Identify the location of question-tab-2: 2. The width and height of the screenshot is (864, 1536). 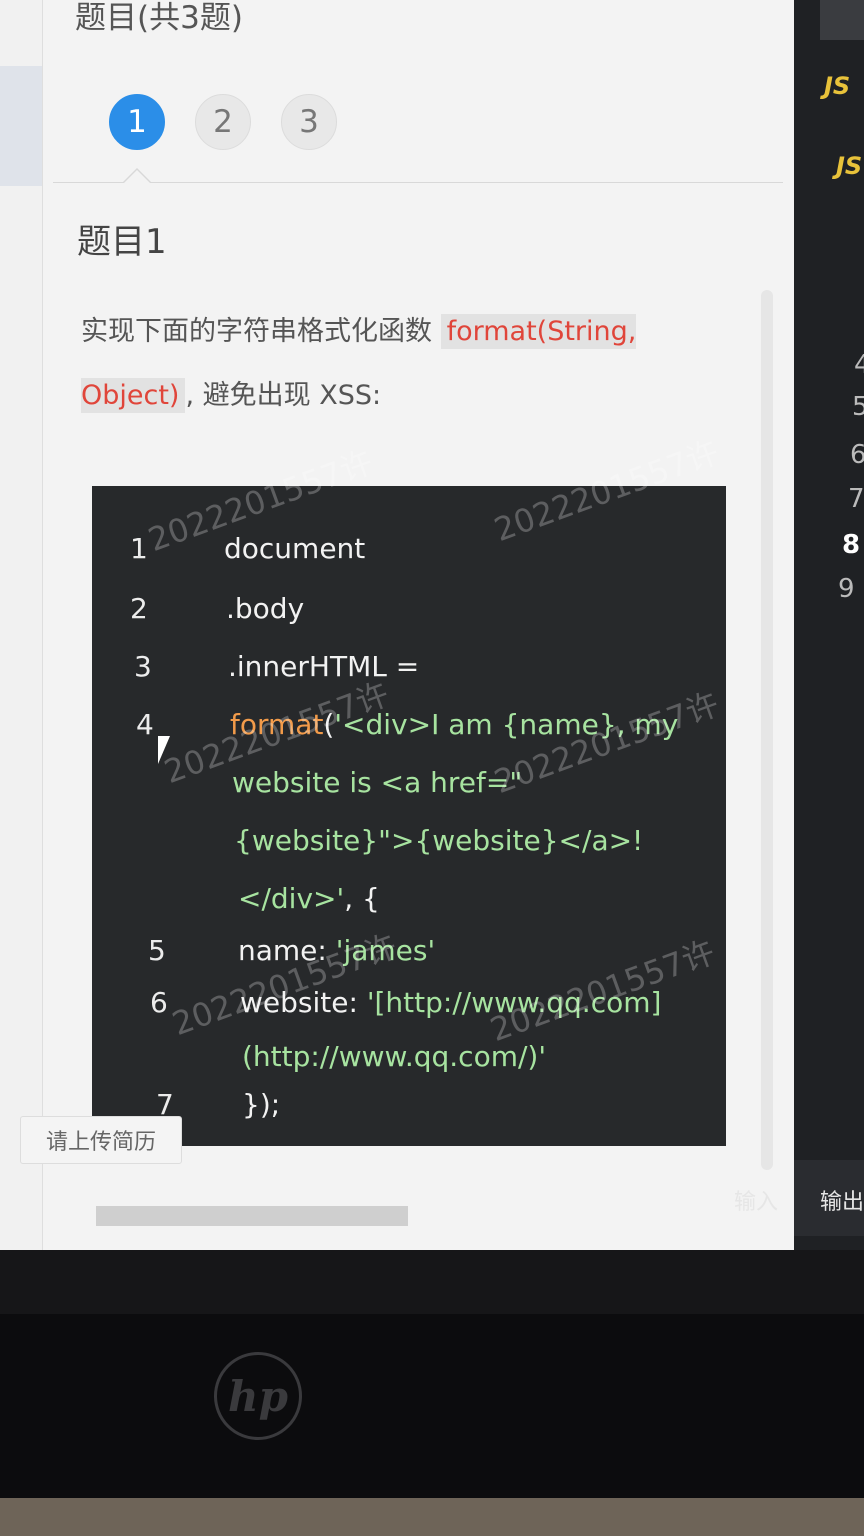
(223, 122).